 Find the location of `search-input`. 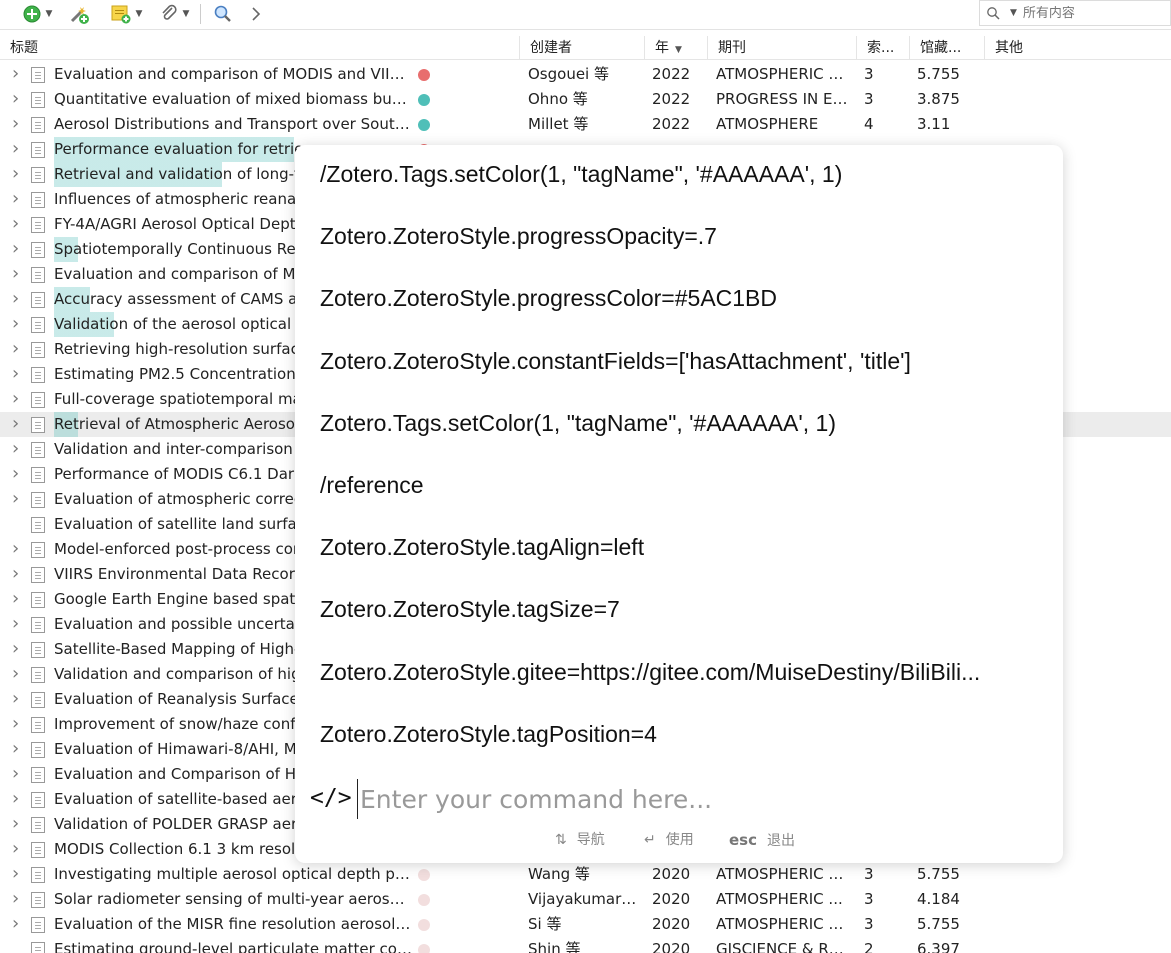

search-input is located at coordinates (1087, 13).